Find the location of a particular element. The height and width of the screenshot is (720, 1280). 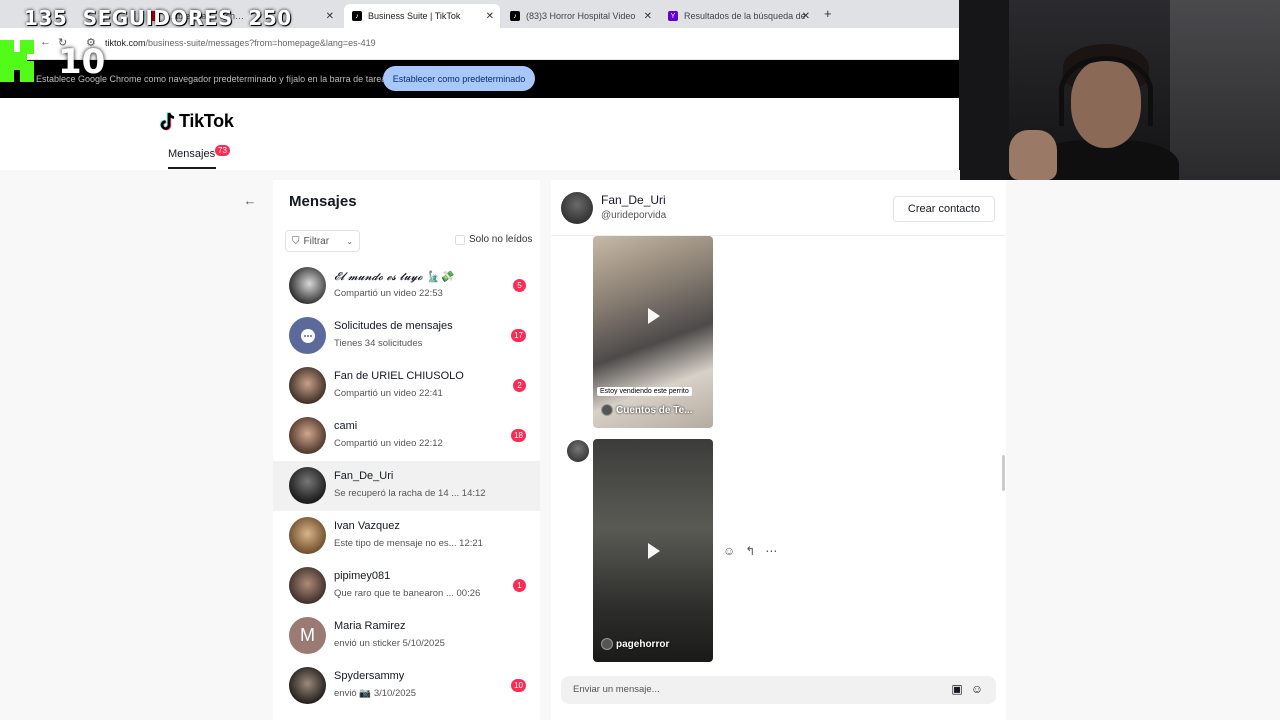

checkbox is located at coordinates (460, 239).